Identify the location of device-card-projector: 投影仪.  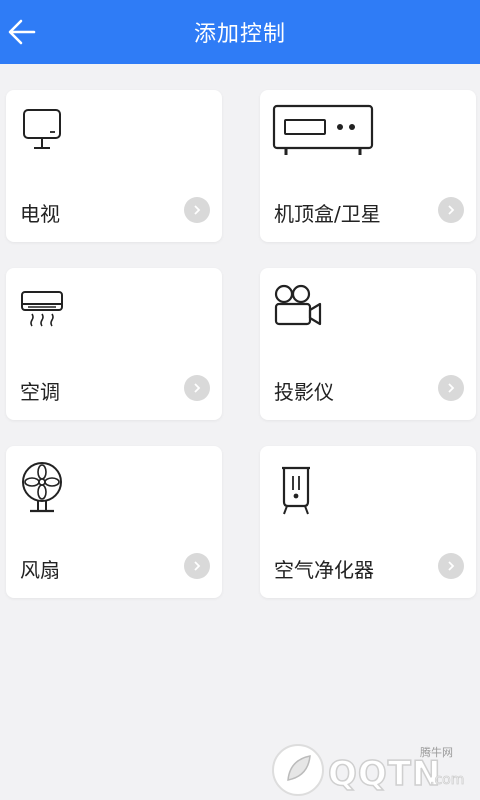
(368, 344).